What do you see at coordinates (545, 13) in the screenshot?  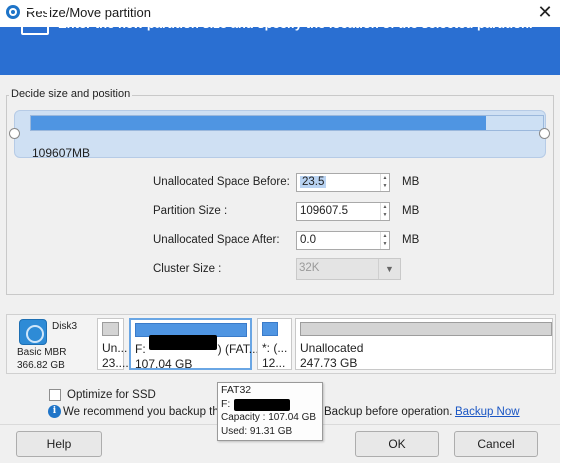 I see `close-button: ✕` at bounding box center [545, 13].